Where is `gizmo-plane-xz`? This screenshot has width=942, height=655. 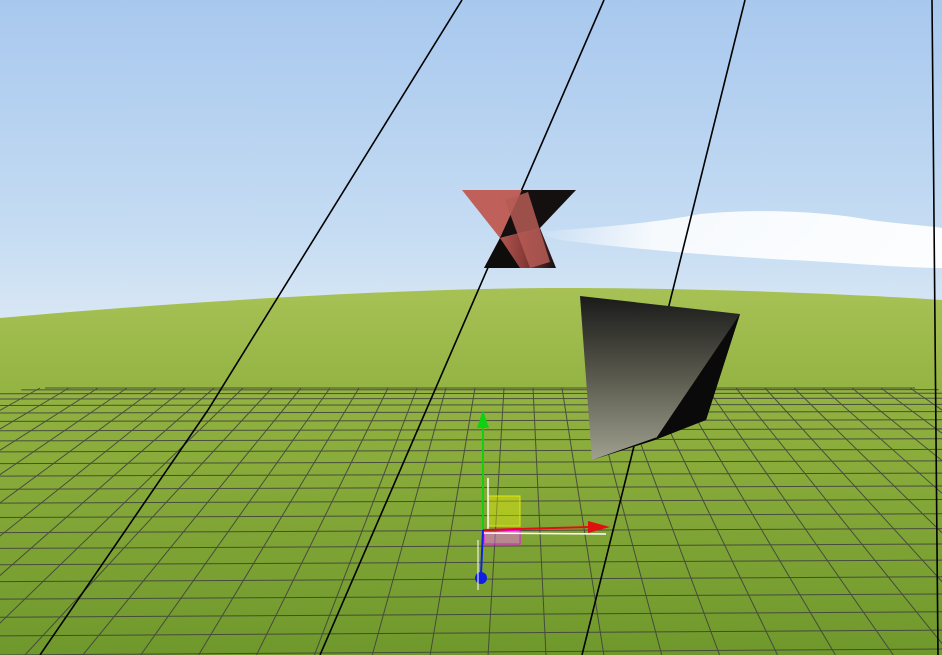 gizmo-plane-xz is located at coordinates (502, 537).